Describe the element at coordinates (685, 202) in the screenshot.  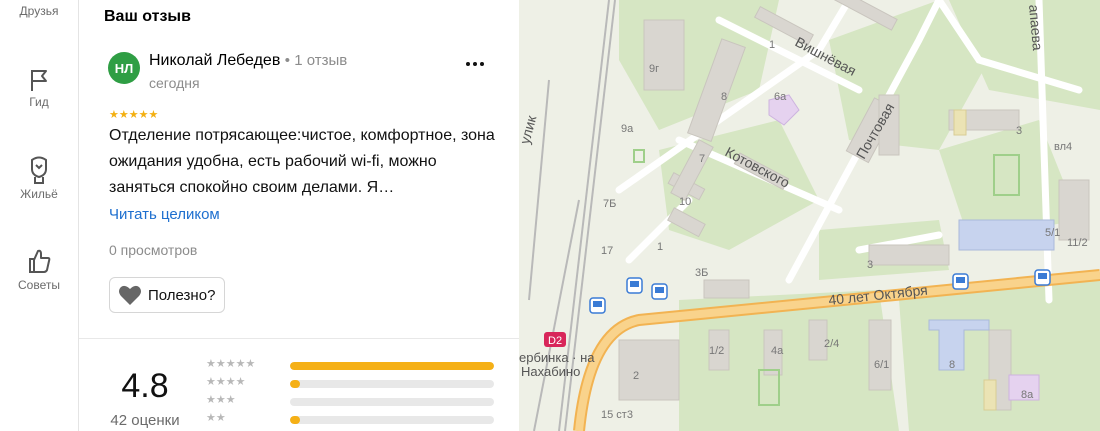
I see `house-number: 10` at that location.